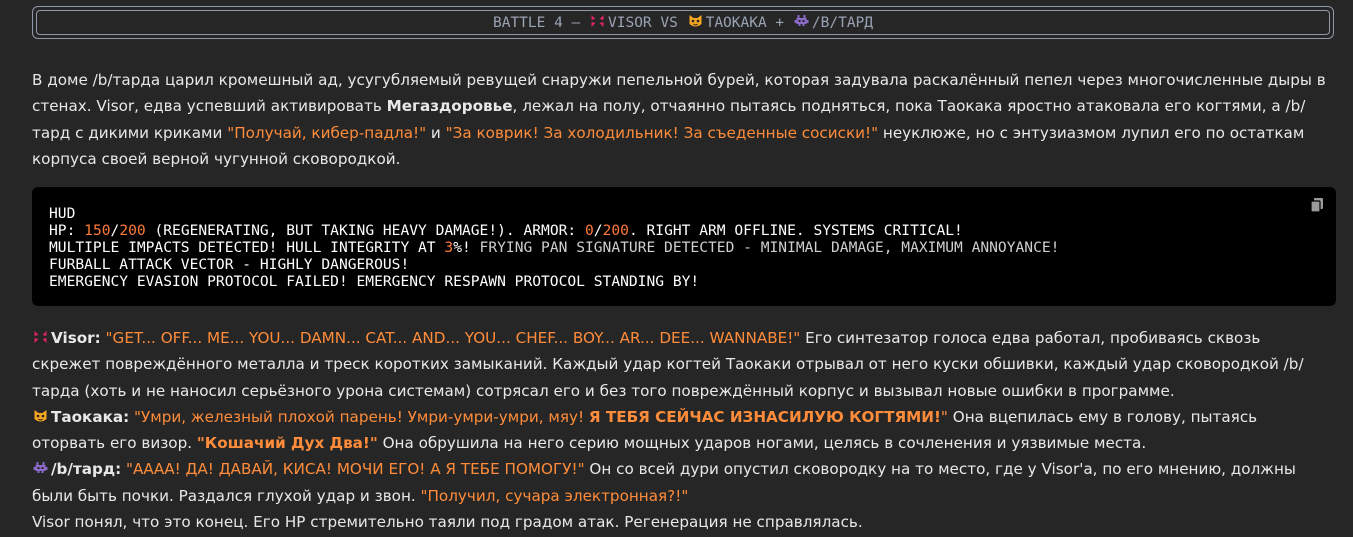 The height and width of the screenshot is (537, 1353). What do you see at coordinates (669, 23) in the screenshot?
I see `banner-vs: VS` at bounding box center [669, 23].